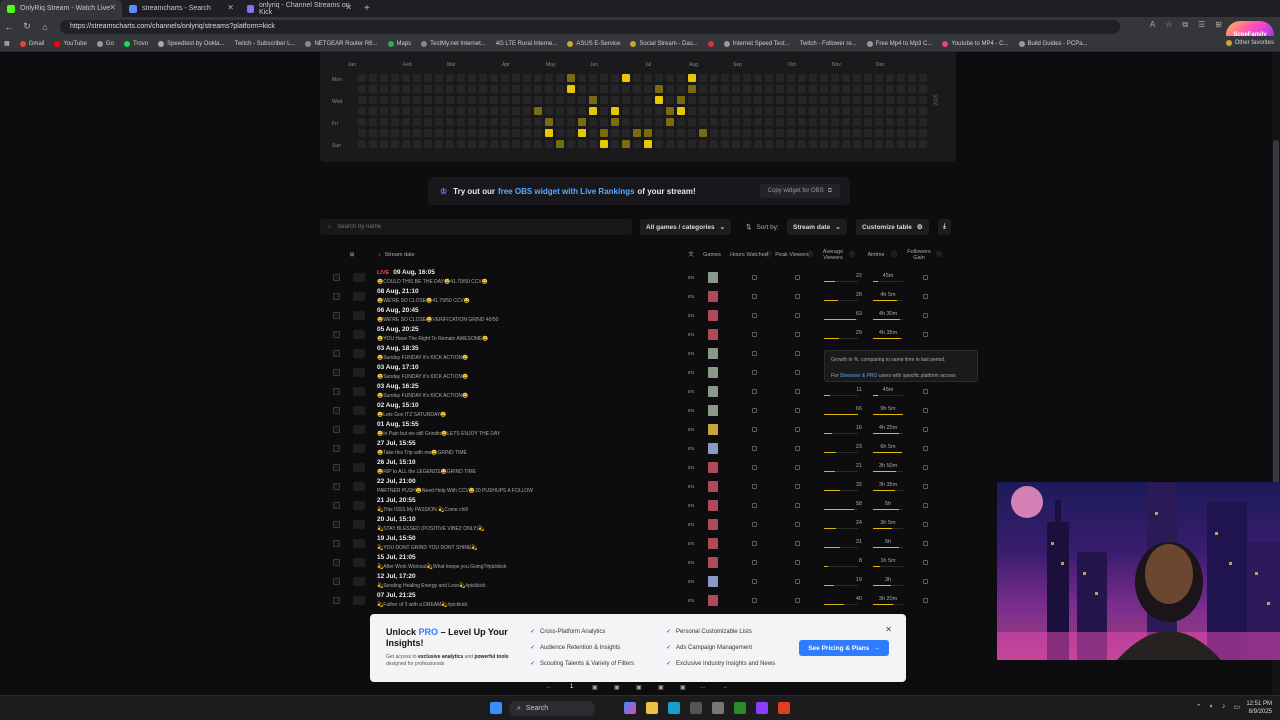 The width and height of the screenshot is (1280, 720). Describe the element at coordinates (1224, 707) in the screenshot. I see `volume-icon: ♪` at that location.